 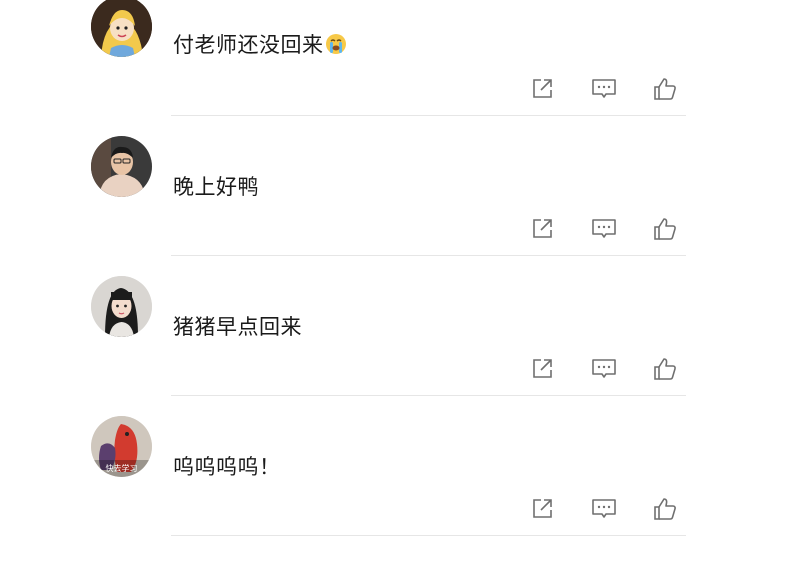 What do you see at coordinates (216, 187) in the screenshot?
I see `comment-text: 晚上好鸭` at bounding box center [216, 187].